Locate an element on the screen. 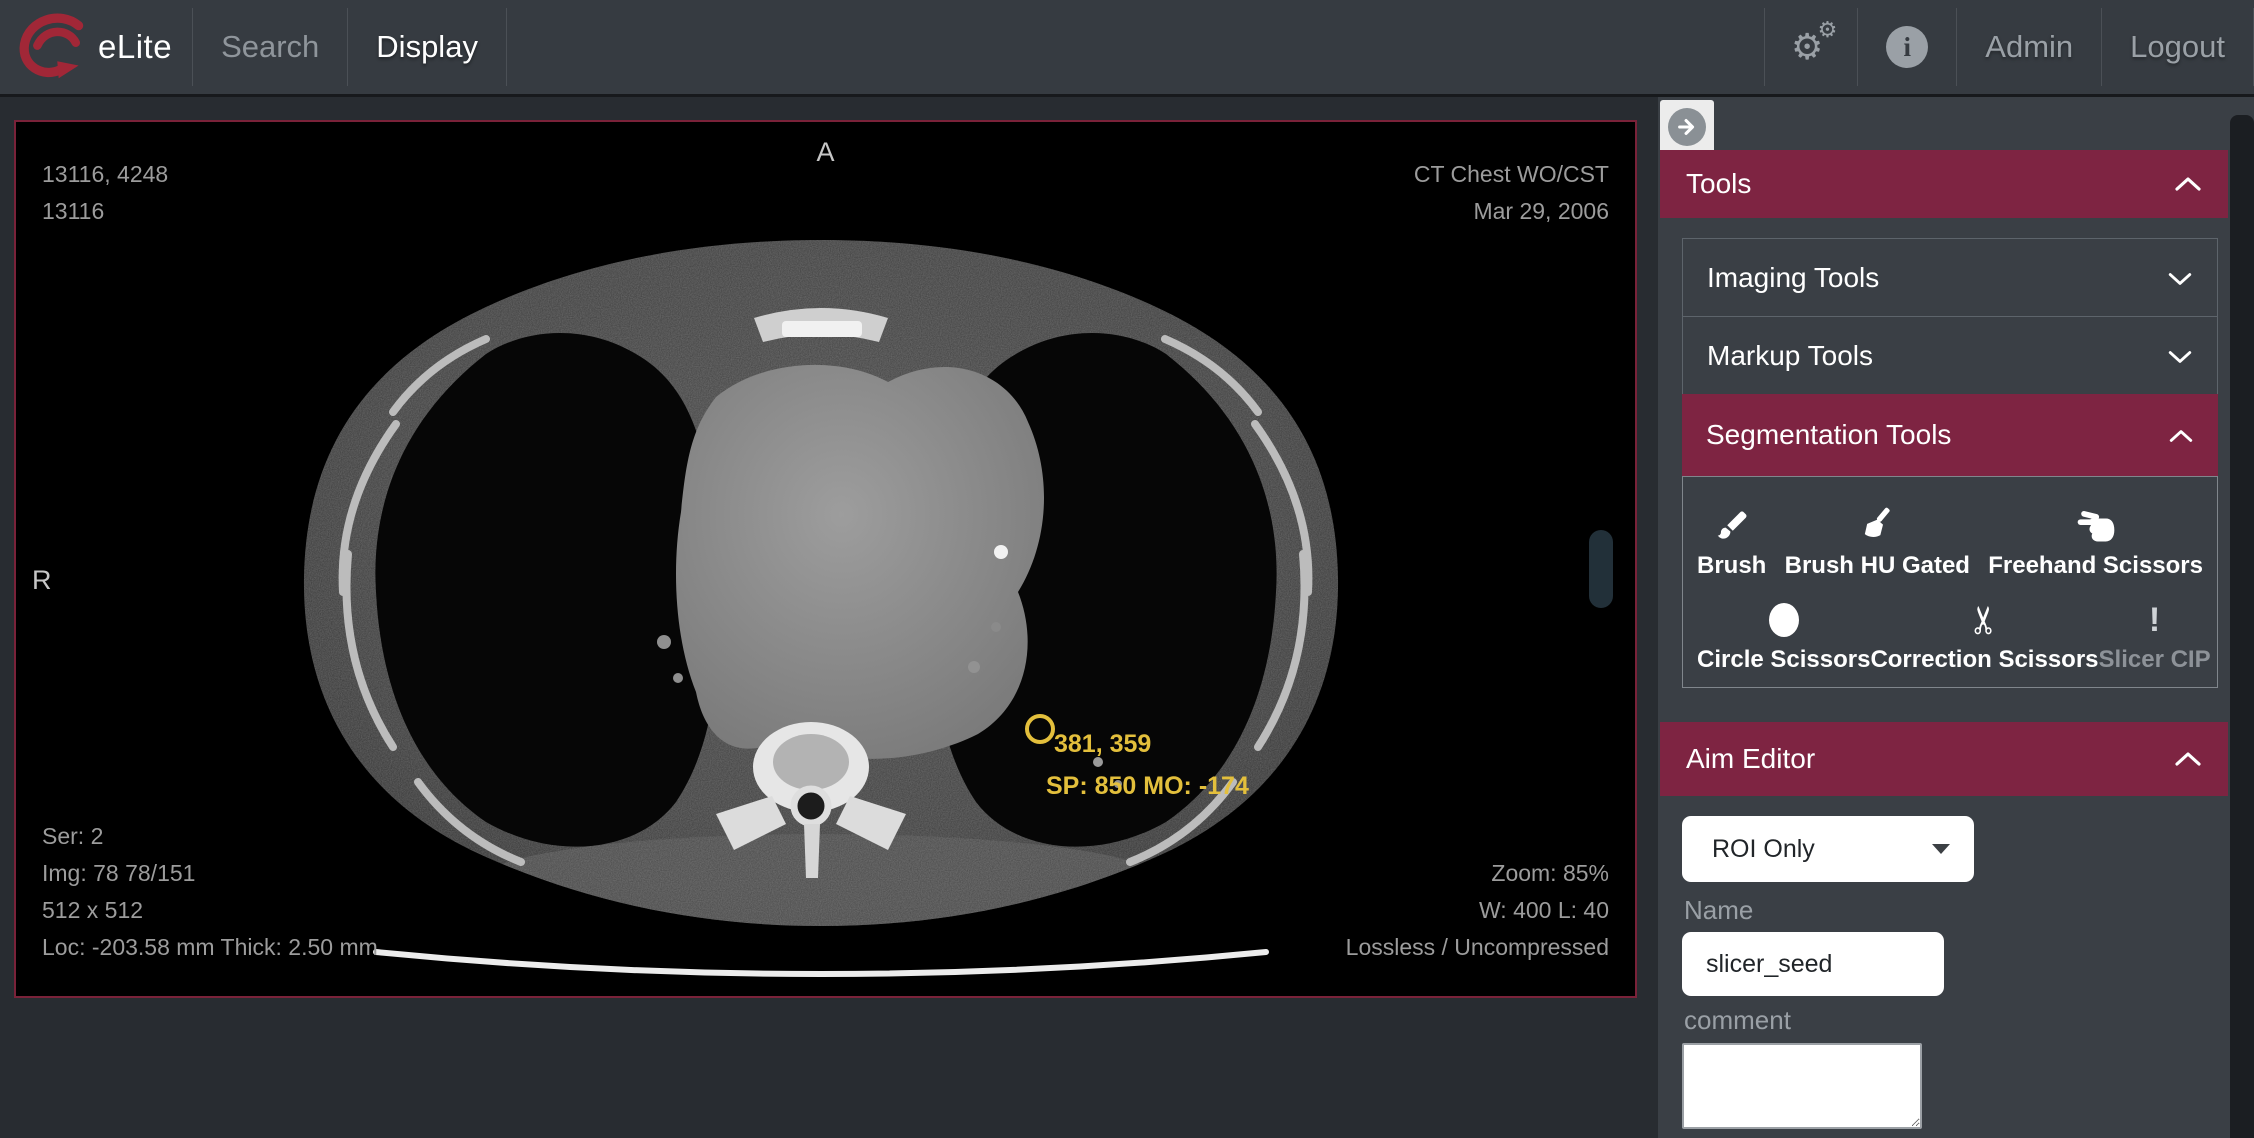 This screenshot has height=1138, width=2254. slice-scrollbar-thumb is located at coordinates (1601, 569).